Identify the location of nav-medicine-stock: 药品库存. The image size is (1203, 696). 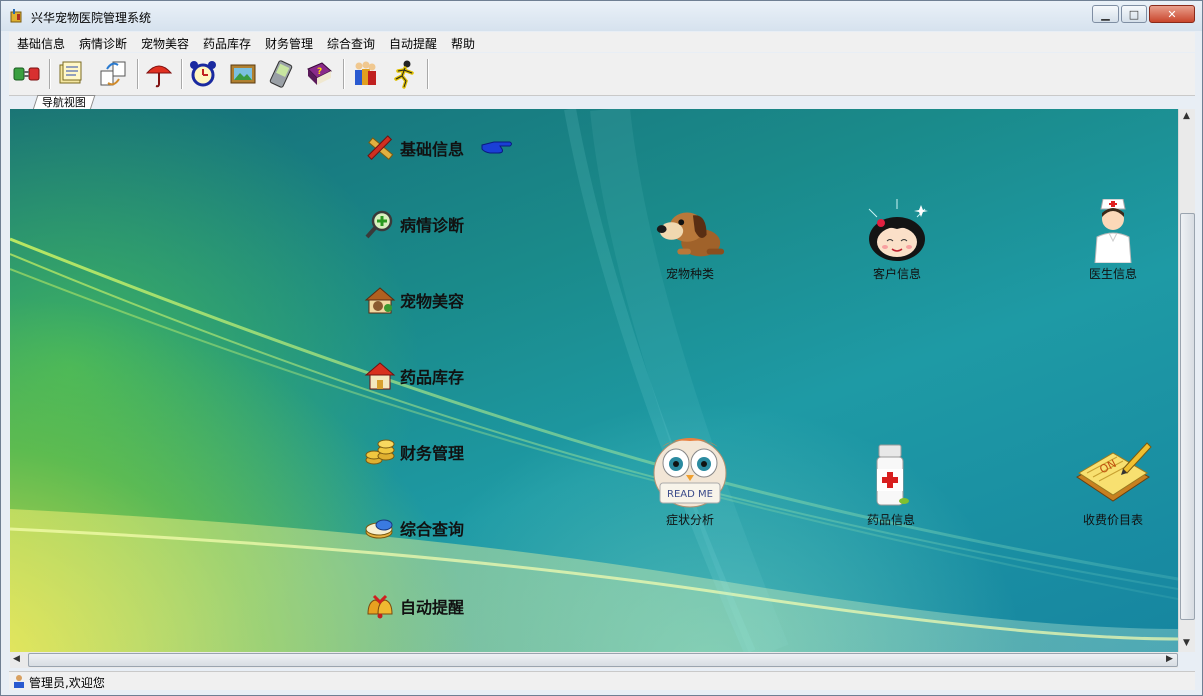
(413, 376).